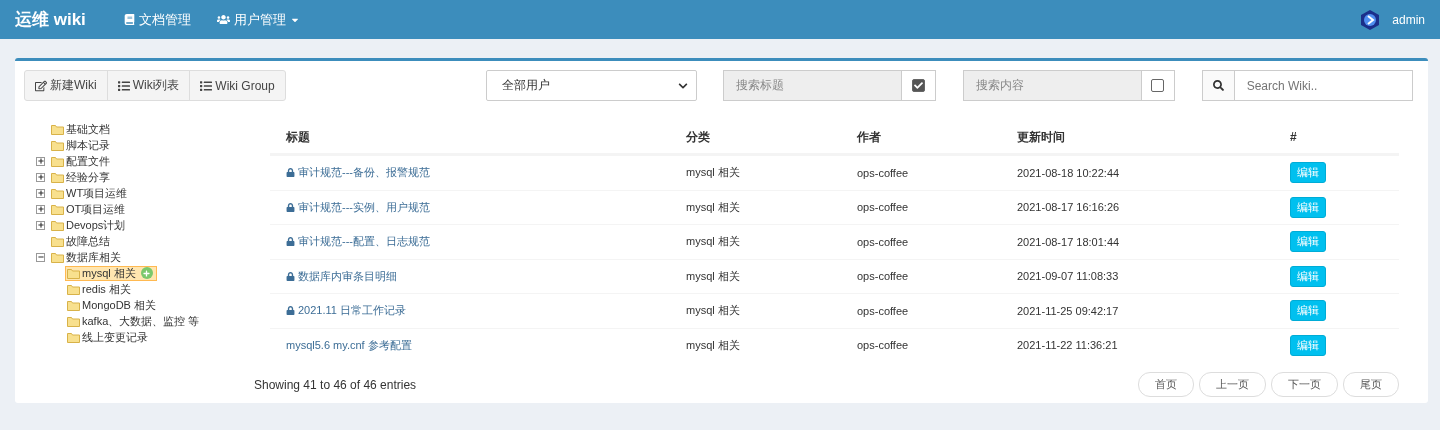 This screenshot has height=430, width=1440. What do you see at coordinates (1068, 207) in the screenshot?
I see `table-cell: 2021-08-17 16:16:26` at bounding box center [1068, 207].